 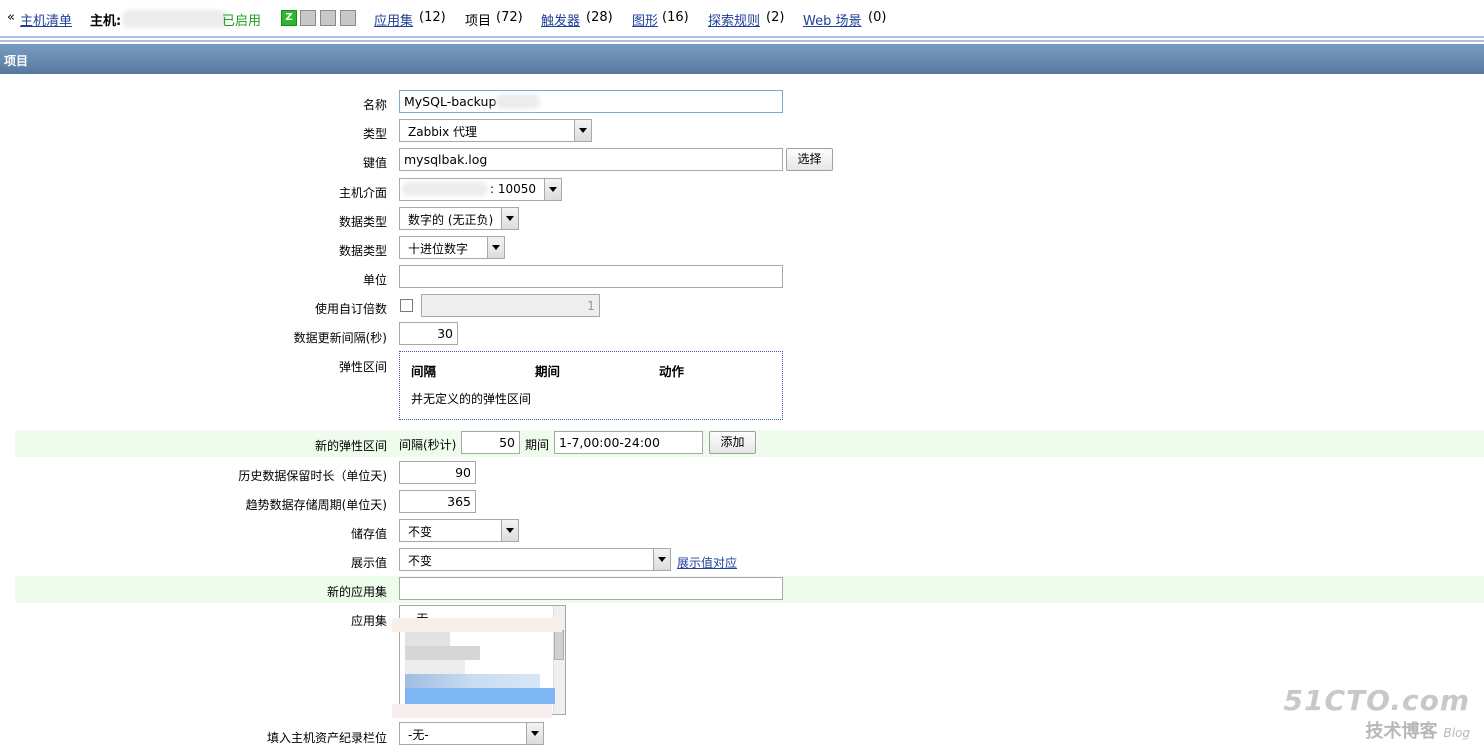 What do you see at coordinates (374, 134) in the screenshot?
I see `type-label: 类型` at bounding box center [374, 134].